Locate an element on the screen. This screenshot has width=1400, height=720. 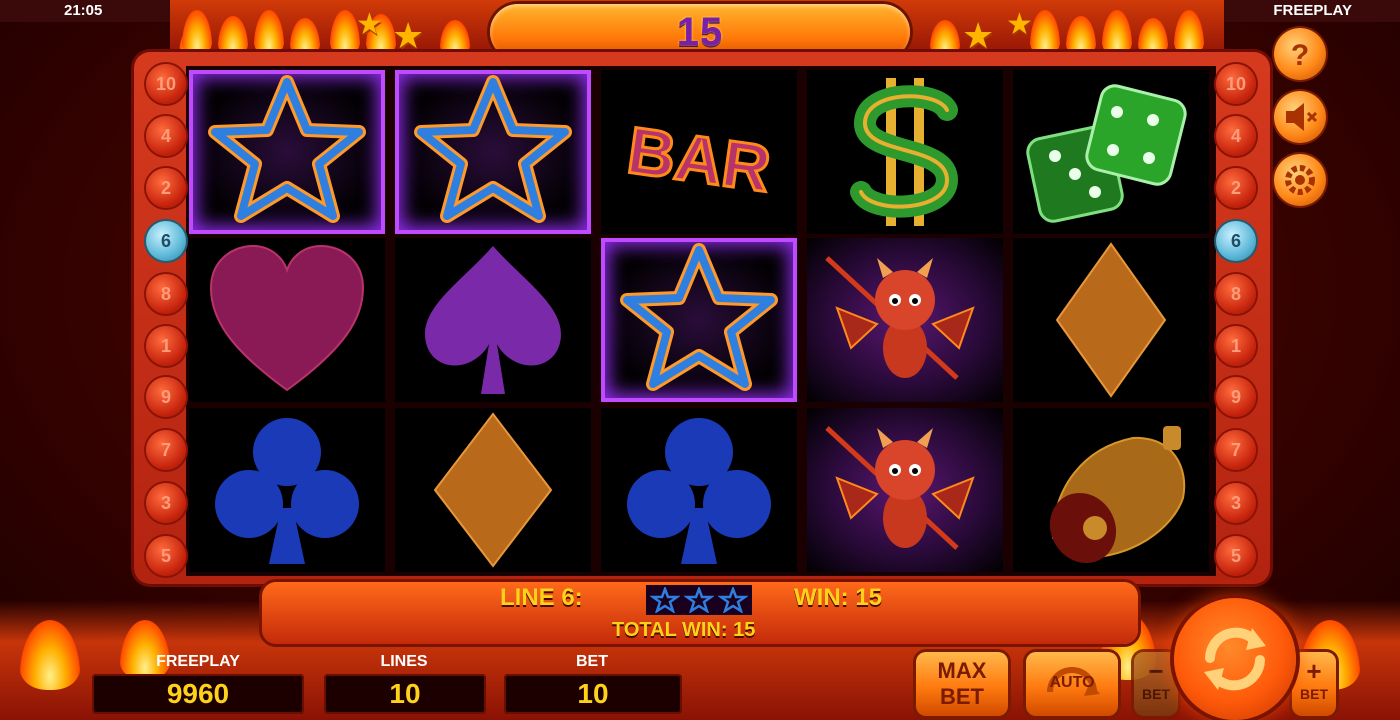
settings-button is located at coordinates (1300, 180).